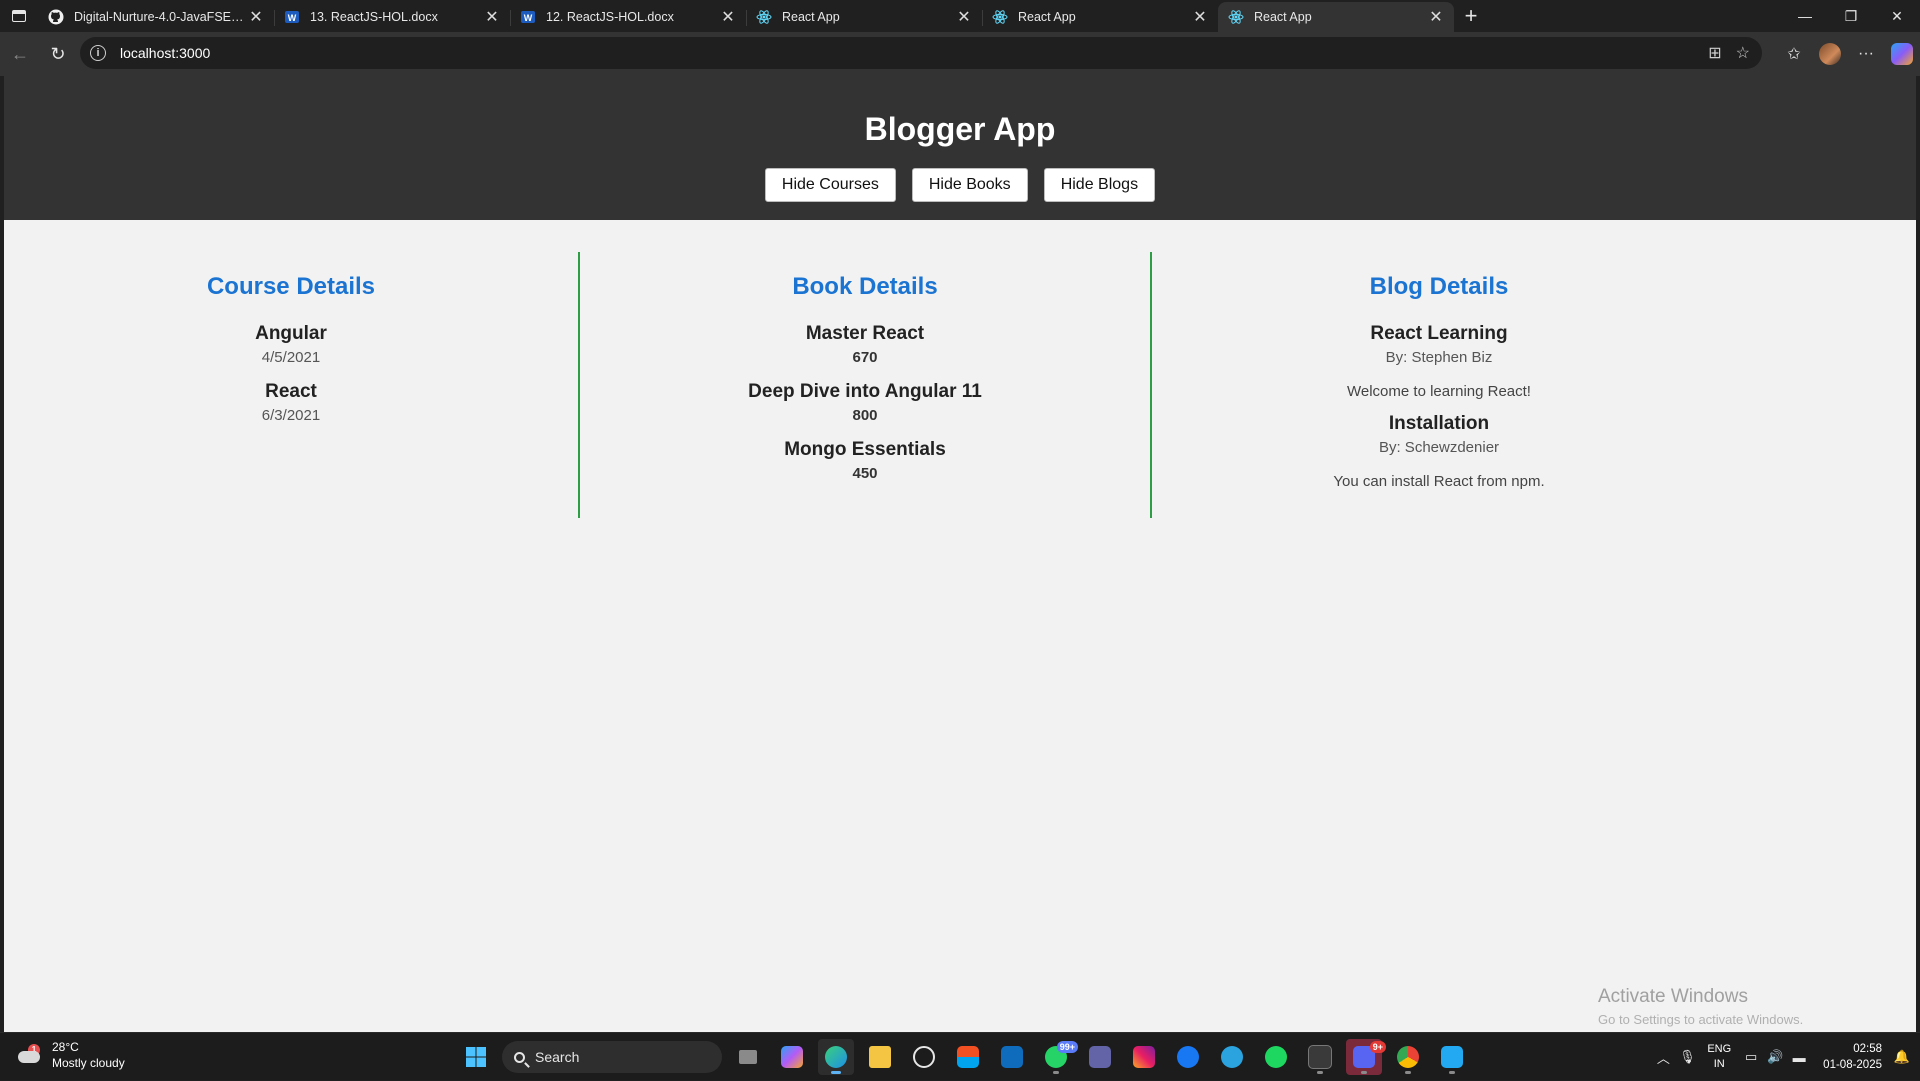 The image size is (1920, 1081). What do you see at coordinates (1852, 1065) in the screenshot?
I see `clock-date: 01-08-2025` at bounding box center [1852, 1065].